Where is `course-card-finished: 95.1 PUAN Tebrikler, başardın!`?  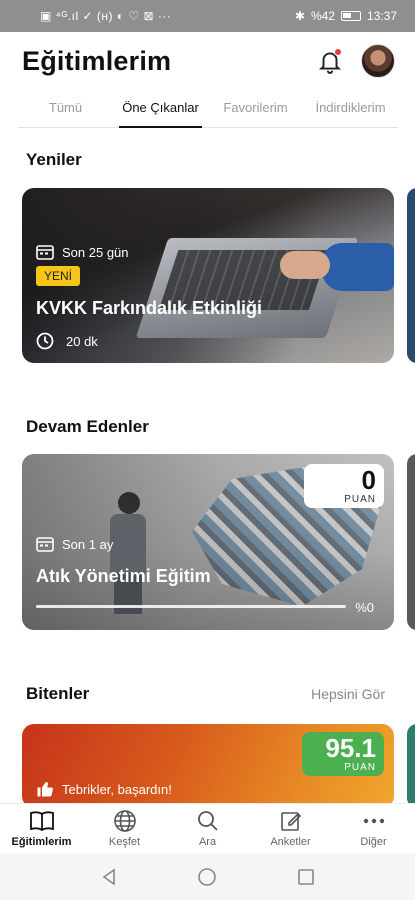
course-card-finished: 95.1 PUAN Tebrikler, başardın! is located at coordinates (208, 766).